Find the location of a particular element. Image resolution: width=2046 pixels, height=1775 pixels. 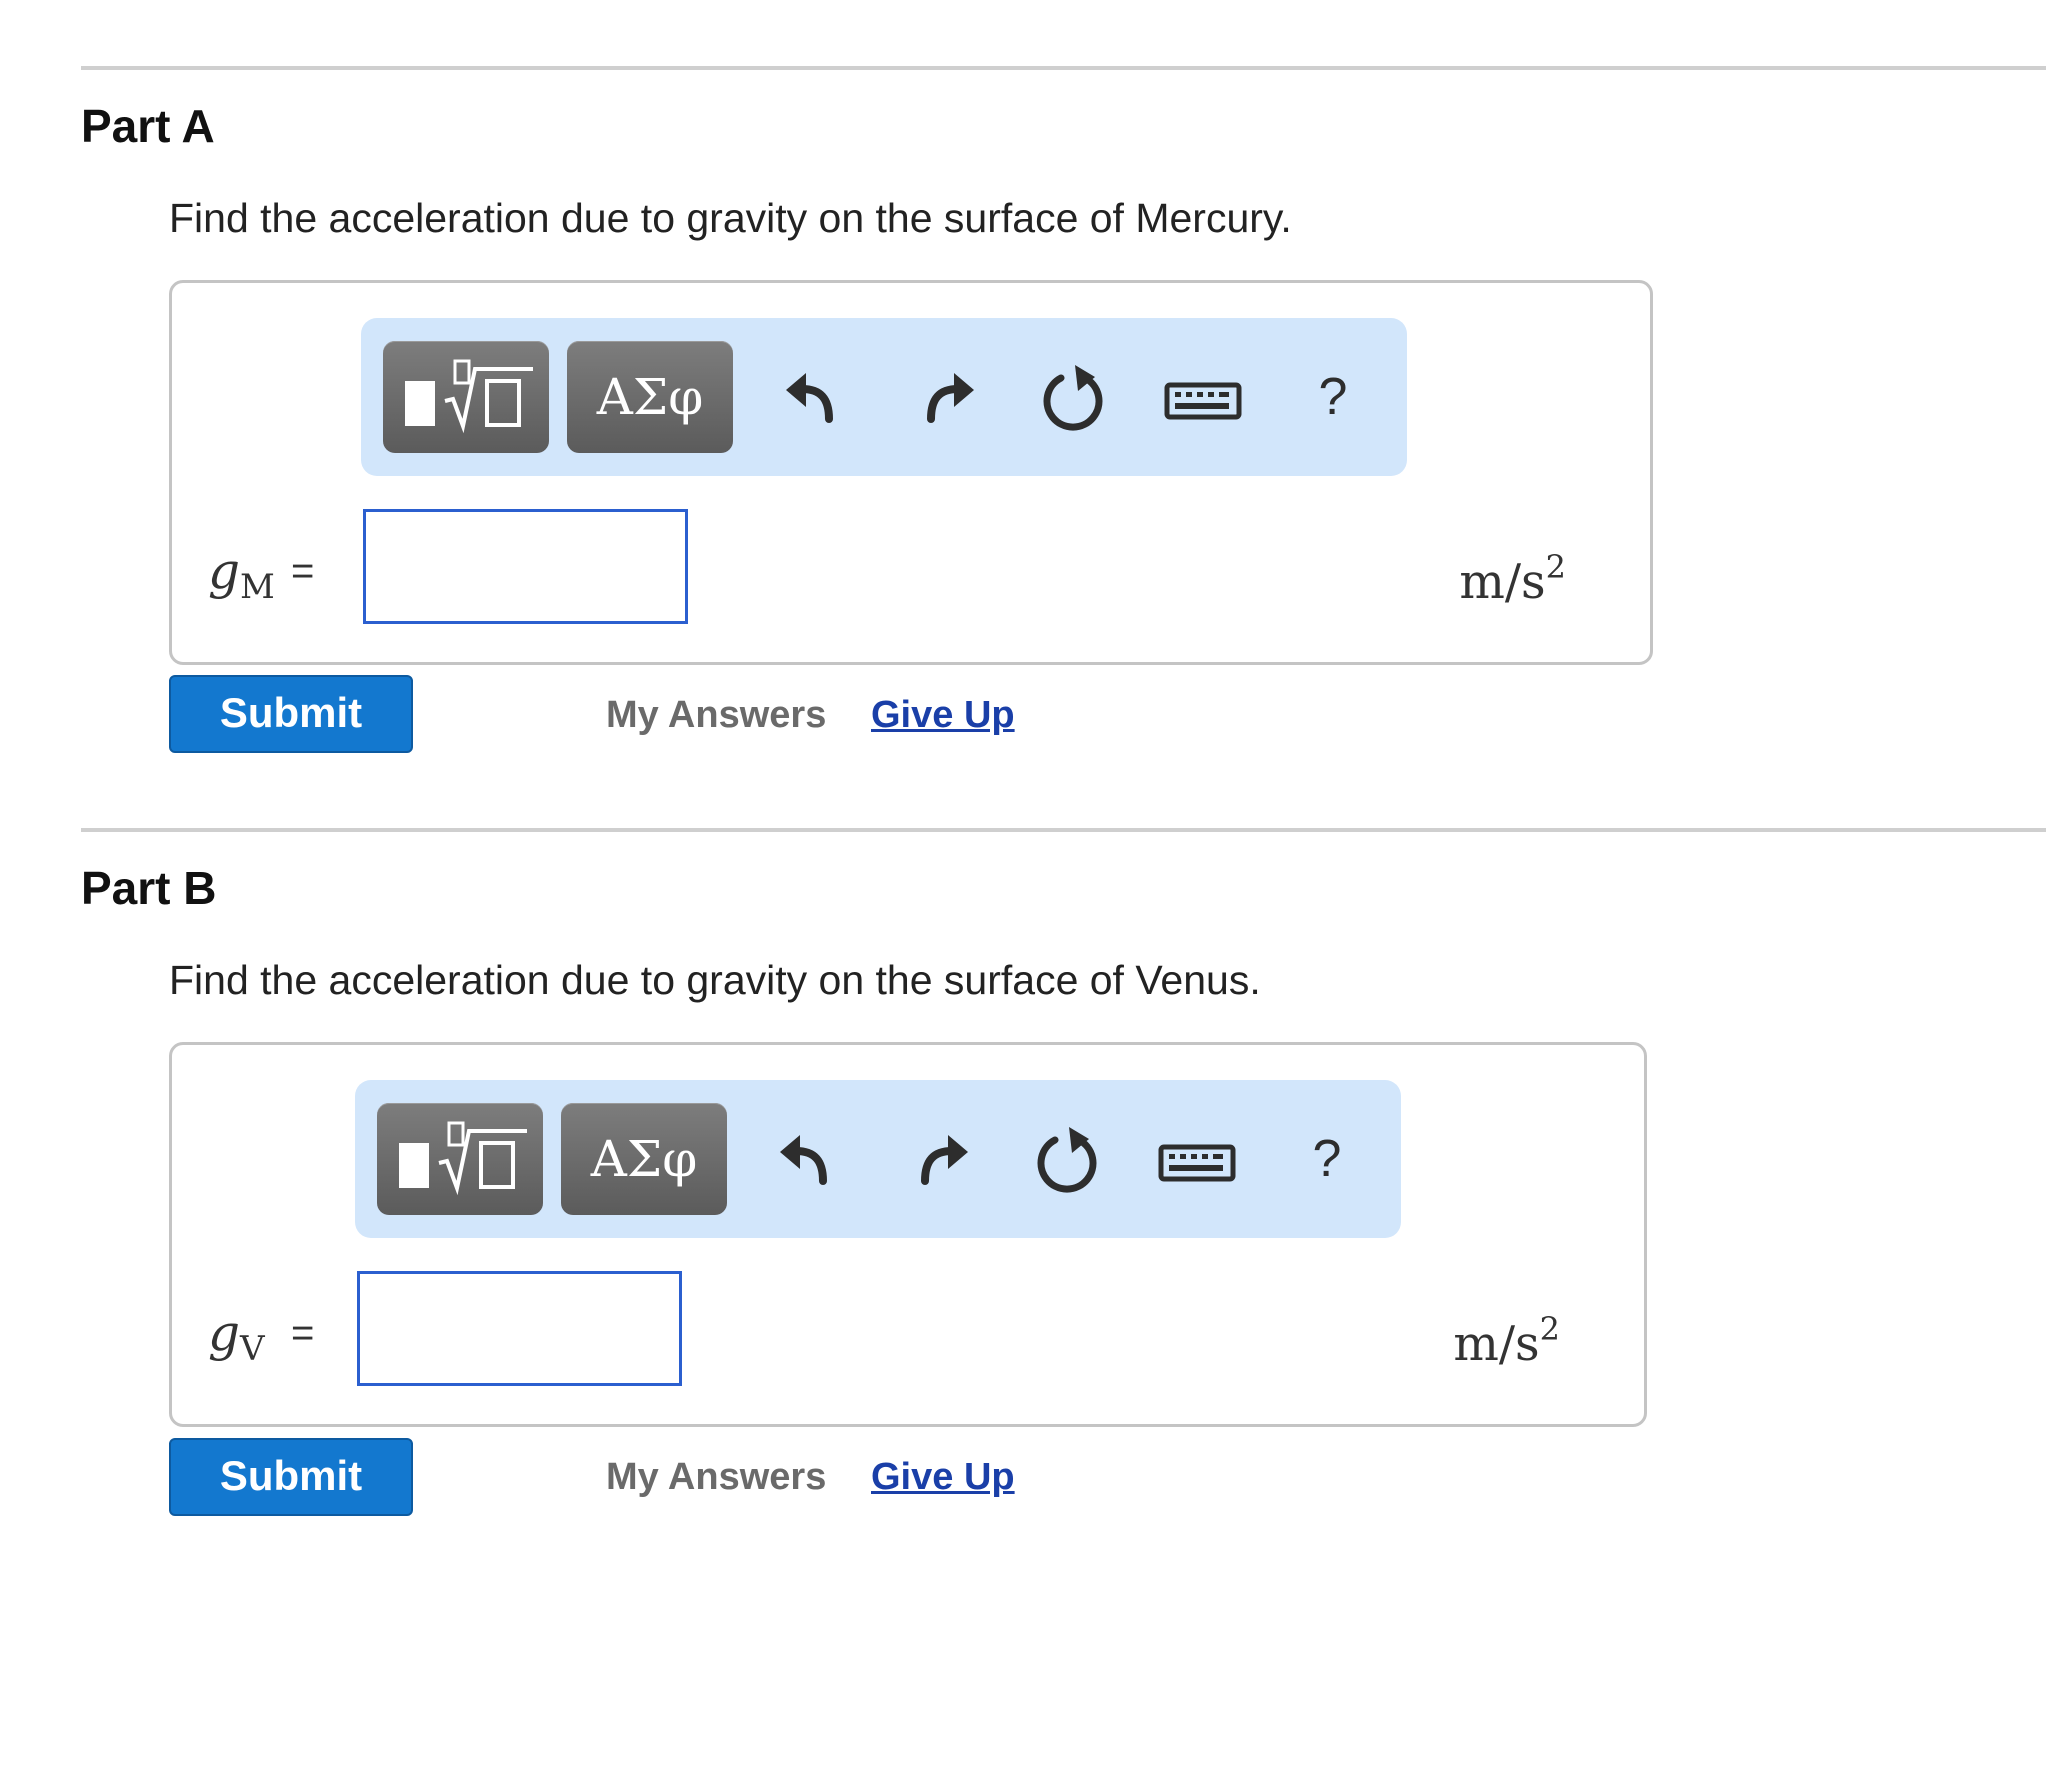

variable-label: gM is located at coordinates (241, 579).